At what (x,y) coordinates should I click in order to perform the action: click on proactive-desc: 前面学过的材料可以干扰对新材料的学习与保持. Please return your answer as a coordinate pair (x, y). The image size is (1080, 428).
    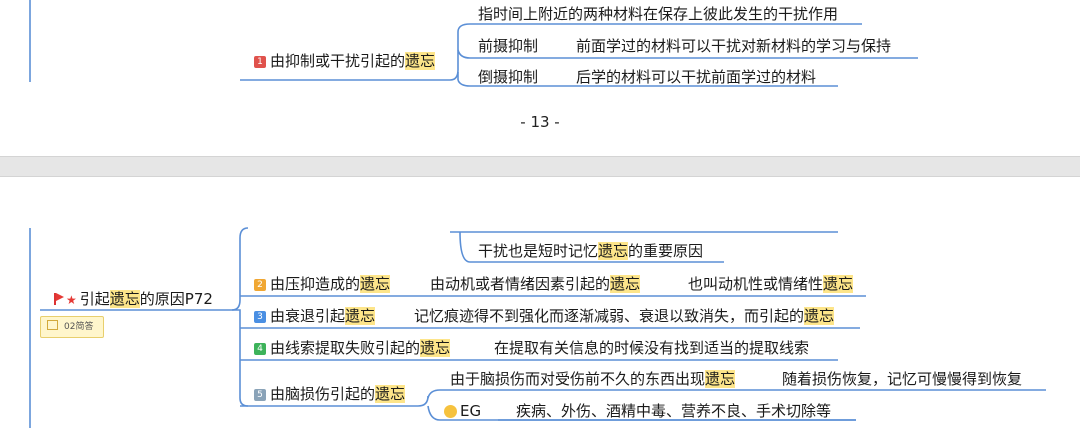
    Looking at the image, I should click on (733, 46).